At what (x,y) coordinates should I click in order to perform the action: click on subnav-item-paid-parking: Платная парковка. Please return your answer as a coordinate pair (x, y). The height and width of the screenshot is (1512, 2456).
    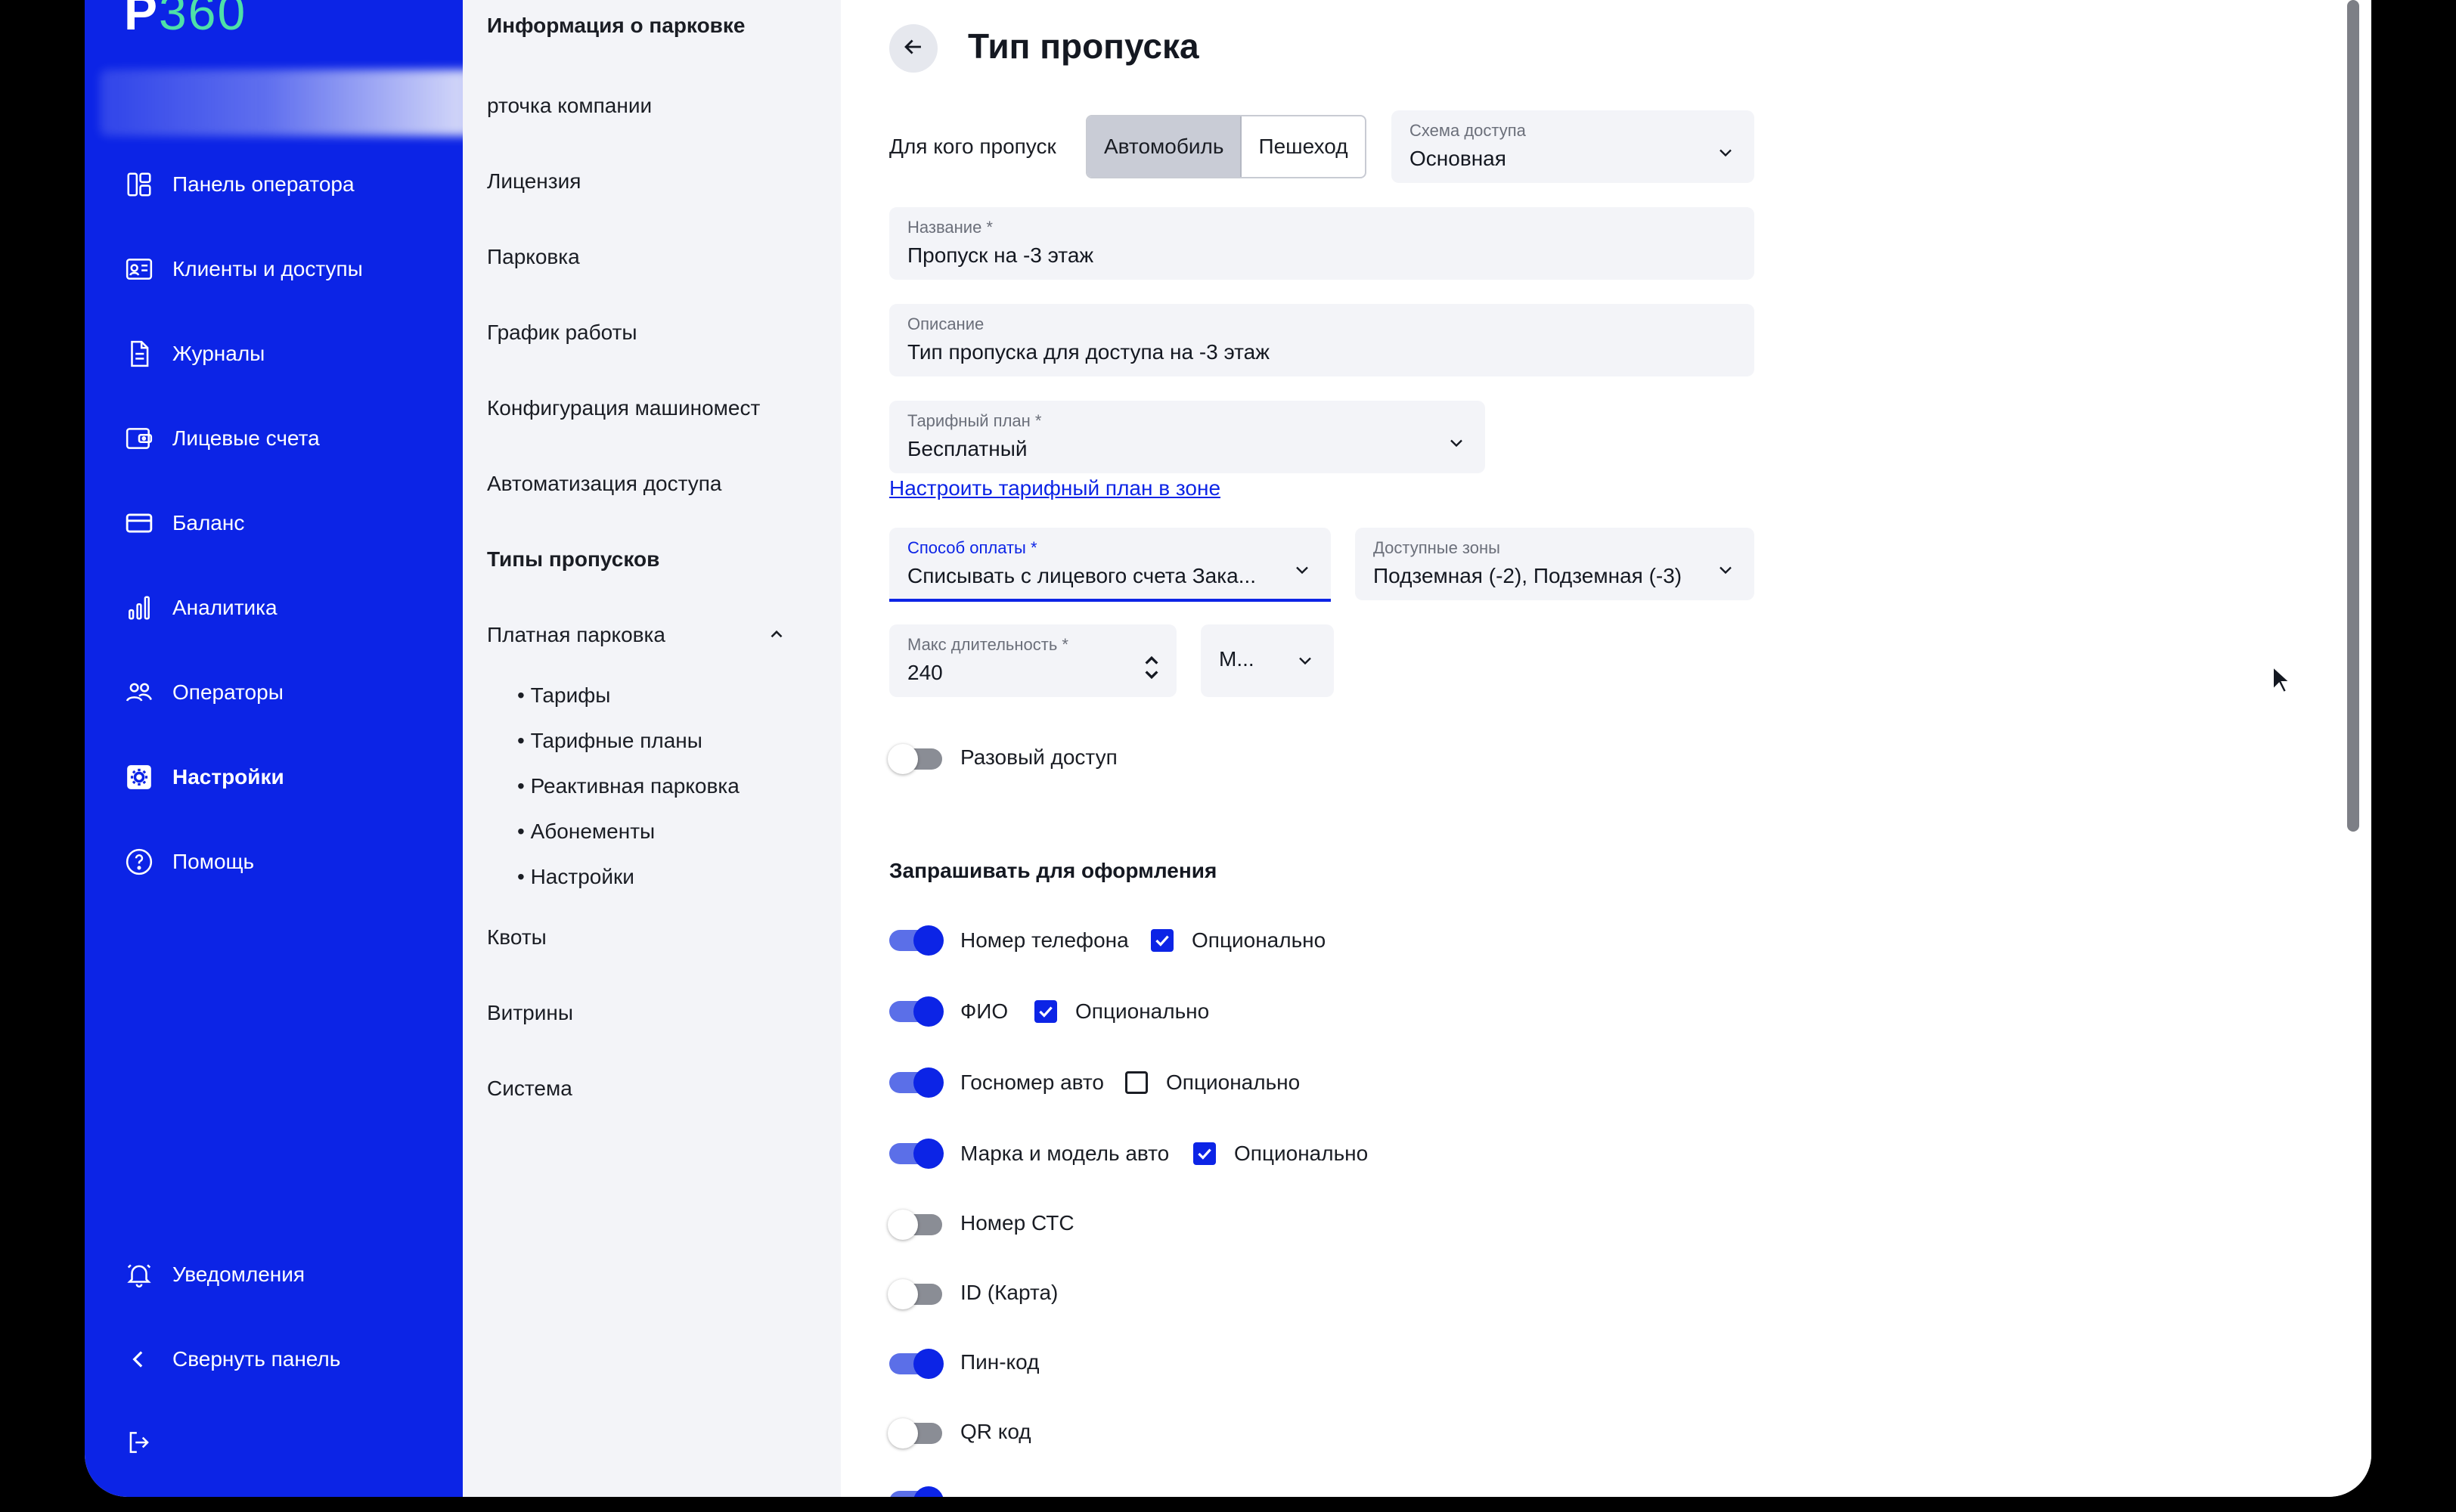
    Looking at the image, I should click on (576, 635).